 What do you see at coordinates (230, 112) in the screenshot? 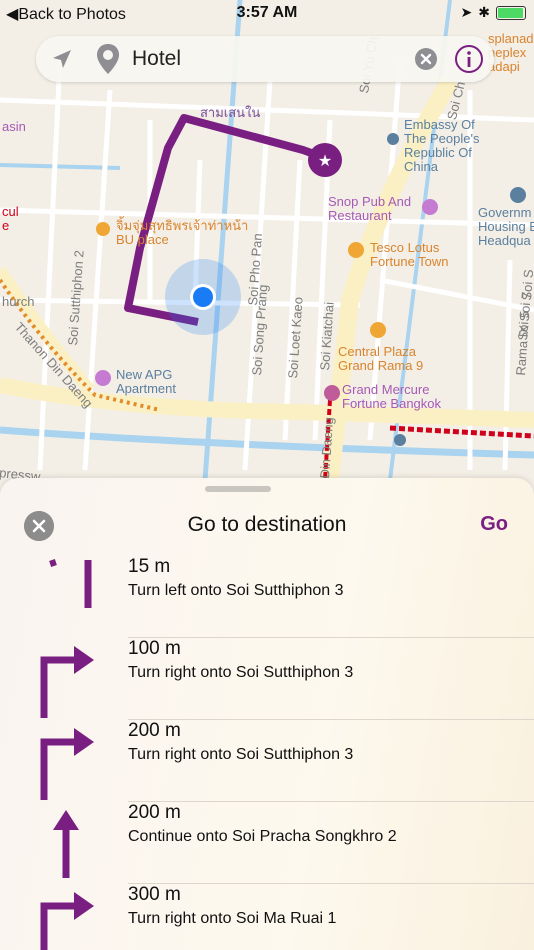
I see `map-label-district: สามเสนใน` at bounding box center [230, 112].